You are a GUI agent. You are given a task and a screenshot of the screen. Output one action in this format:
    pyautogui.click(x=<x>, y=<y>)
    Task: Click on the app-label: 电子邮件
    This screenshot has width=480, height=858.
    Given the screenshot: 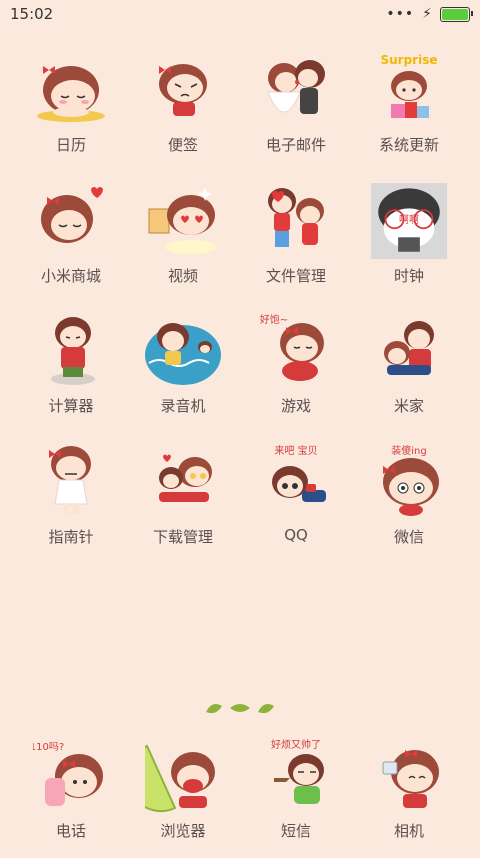 What is the action you would take?
    pyautogui.click(x=295, y=145)
    